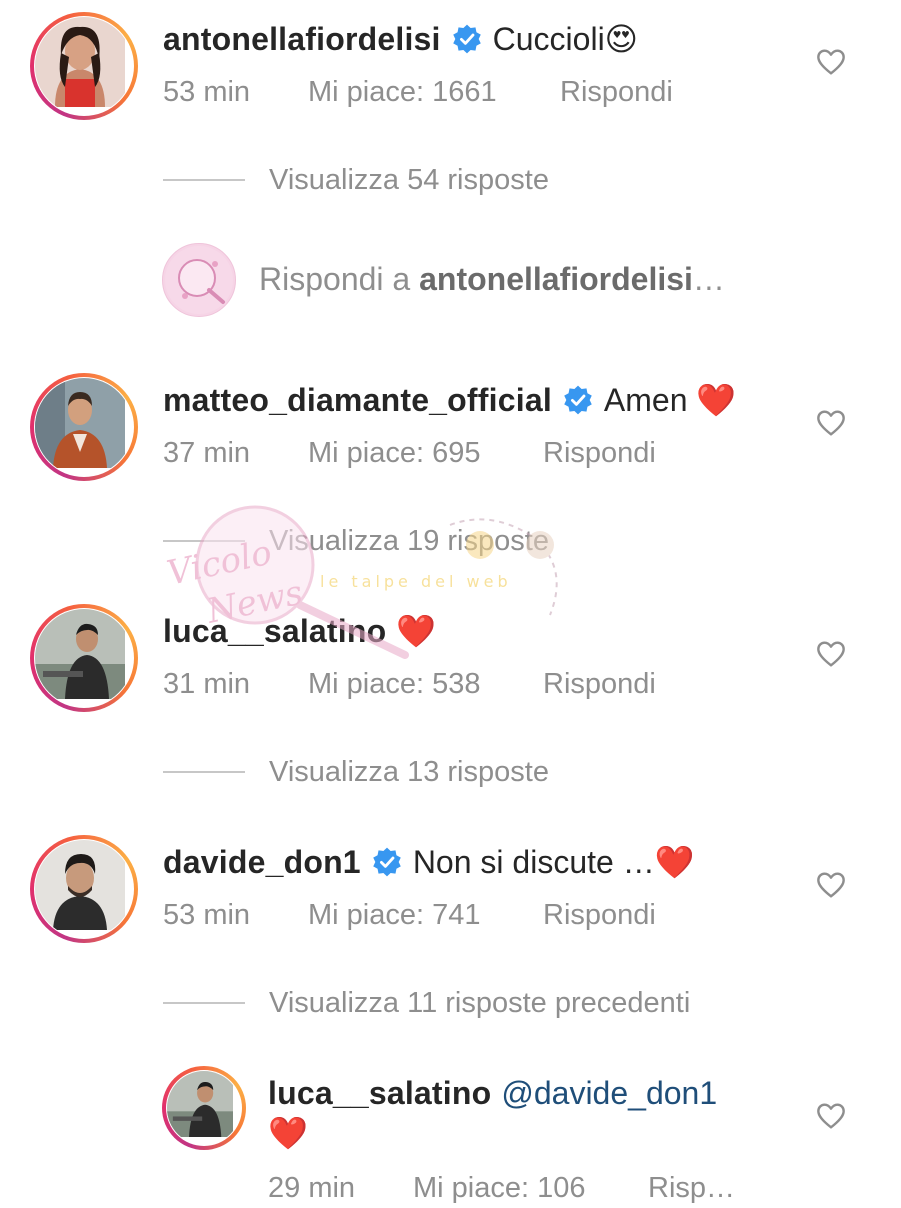 The height and width of the screenshot is (1208, 901). What do you see at coordinates (499, 1188) in the screenshot?
I see `comment-likes: Mi piace: 106` at bounding box center [499, 1188].